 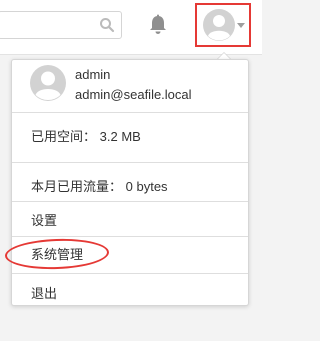 I want to click on menu-item-logout: 退出, so click(x=130, y=292).